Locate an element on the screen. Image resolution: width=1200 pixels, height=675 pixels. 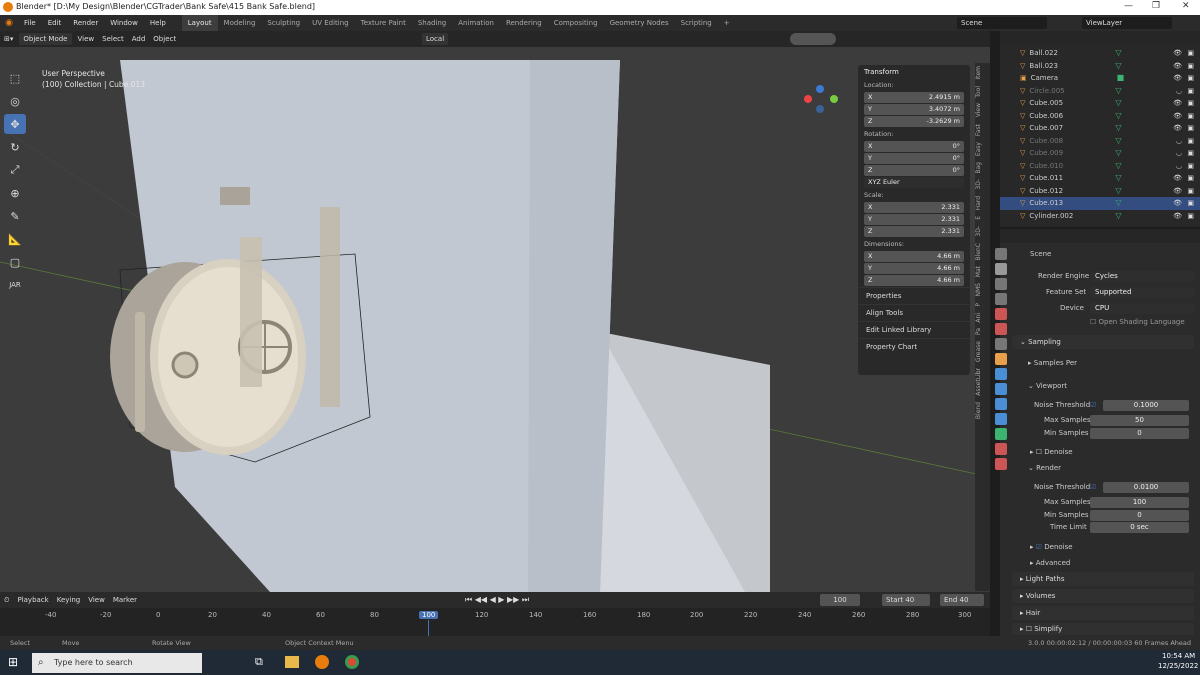
outliner-row: ▽ Cube.007 ▽ 👁 ▣ is located at coordinates (1100, 128).